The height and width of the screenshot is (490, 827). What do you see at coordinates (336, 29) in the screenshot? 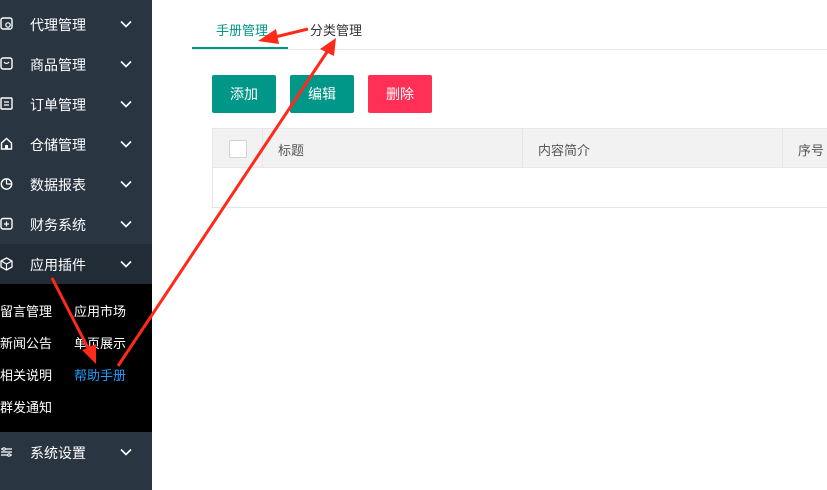
I see `tab-category-management: 分类管理` at bounding box center [336, 29].